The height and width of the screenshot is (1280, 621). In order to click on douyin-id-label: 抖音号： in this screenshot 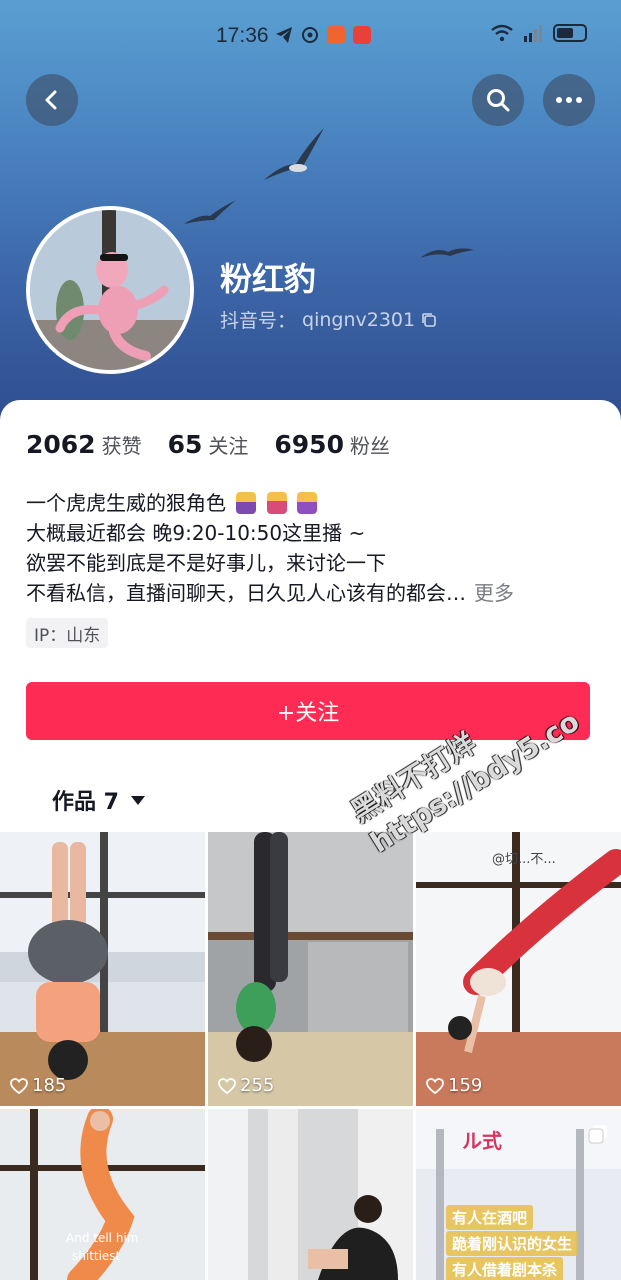, I will do `click(258, 321)`.